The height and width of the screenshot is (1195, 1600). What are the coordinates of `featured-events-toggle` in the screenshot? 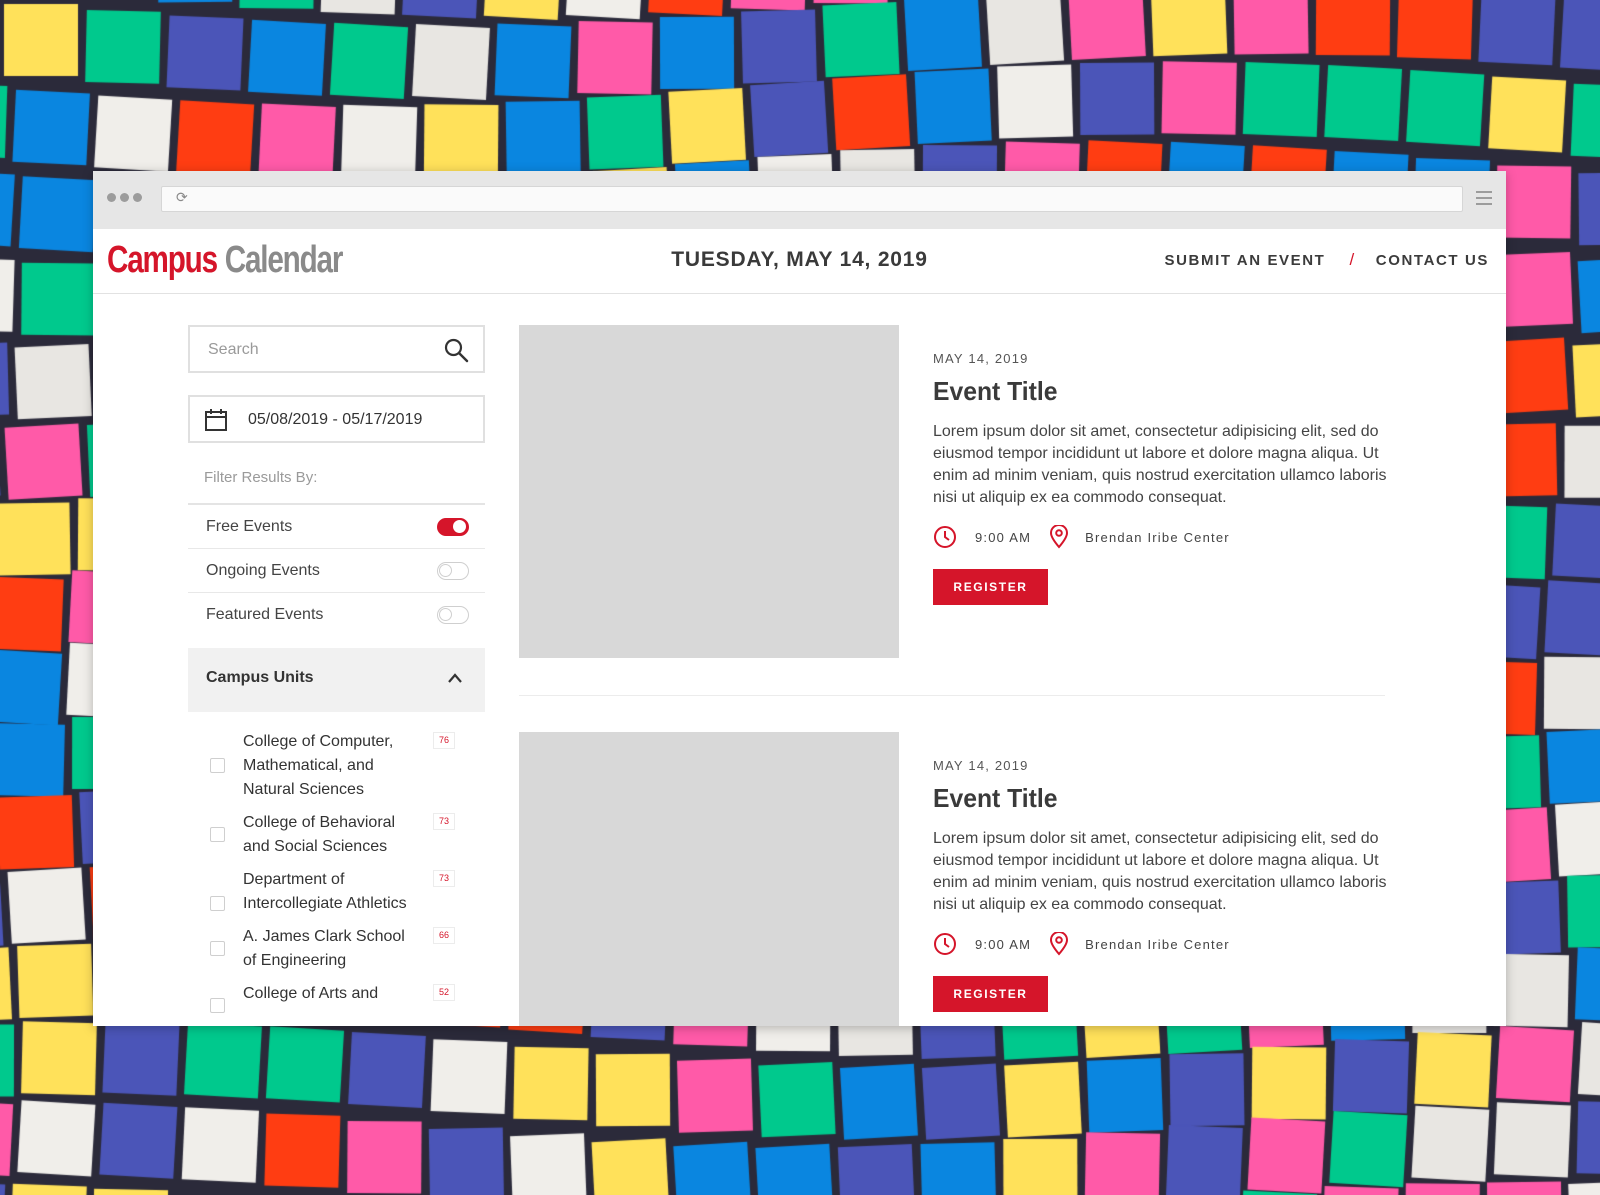 It's located at (453, 615).